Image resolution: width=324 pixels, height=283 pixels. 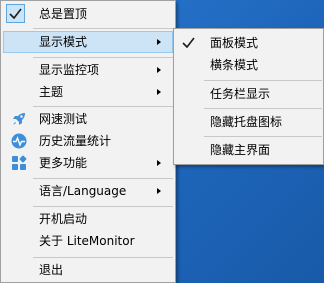 I want to click on menu-item-label: 历史流量统计, so click(x=75, y=141).